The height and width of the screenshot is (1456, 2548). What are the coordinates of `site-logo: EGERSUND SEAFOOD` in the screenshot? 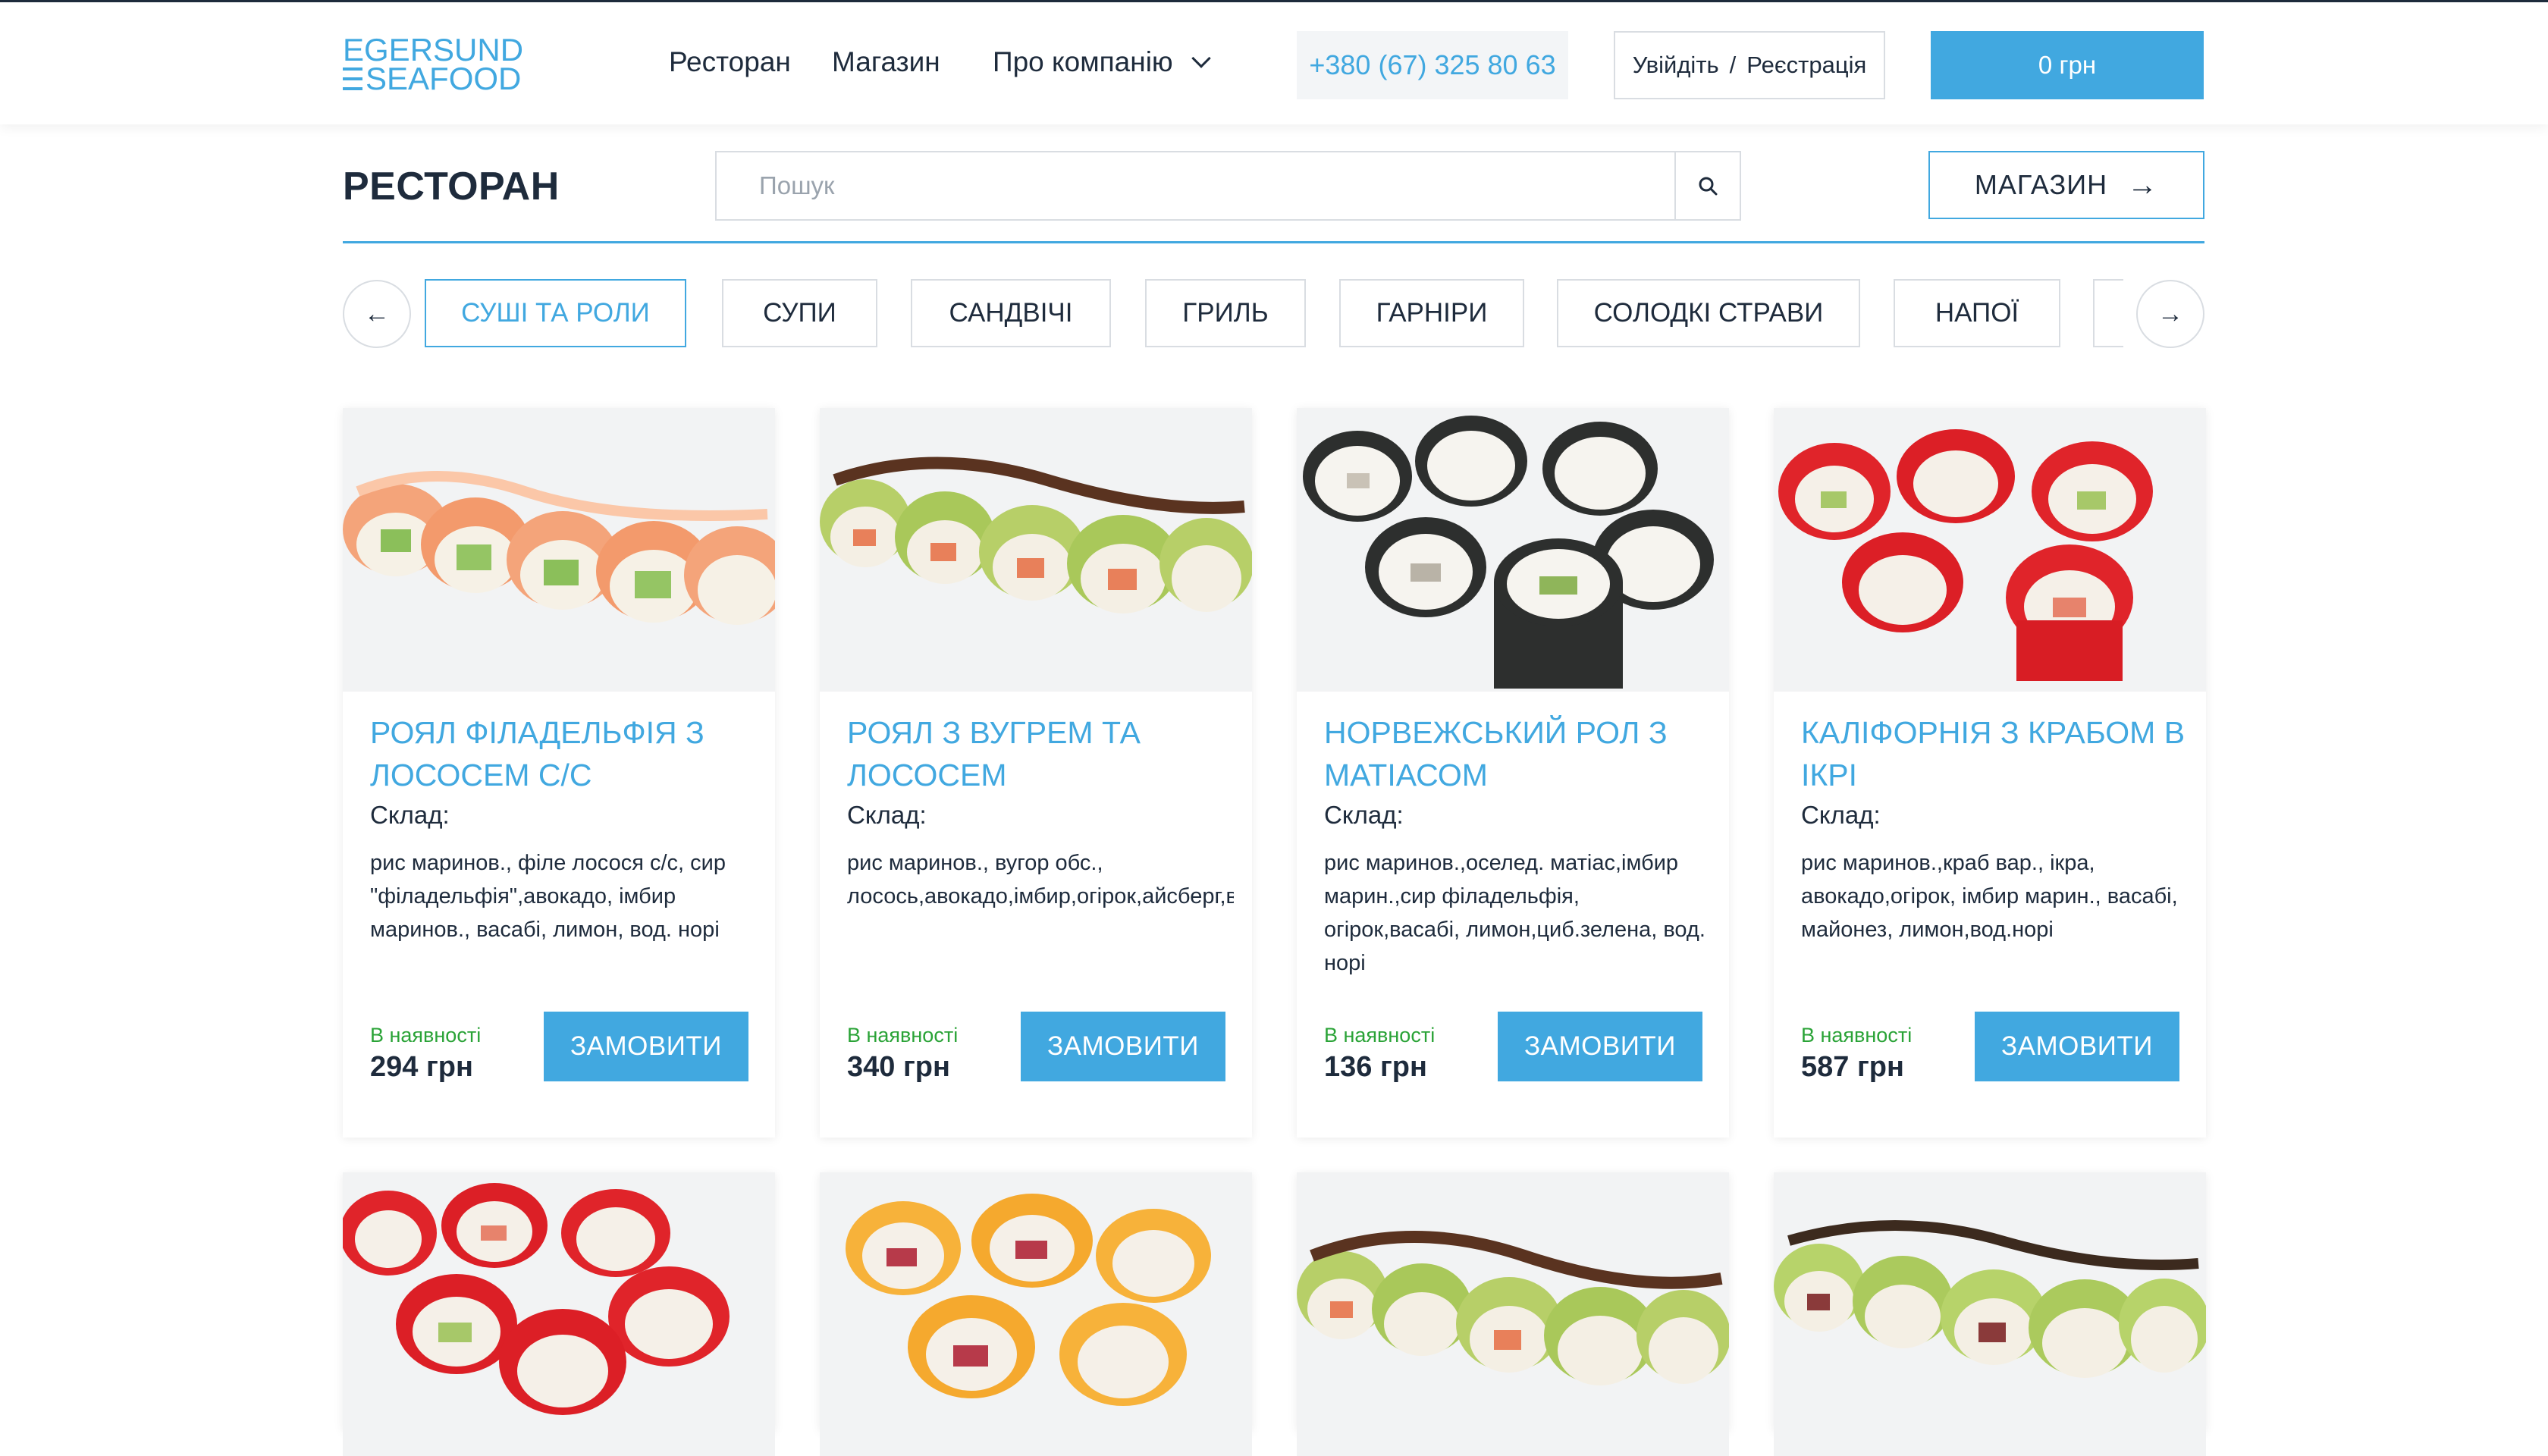 It's located at (433, 65).